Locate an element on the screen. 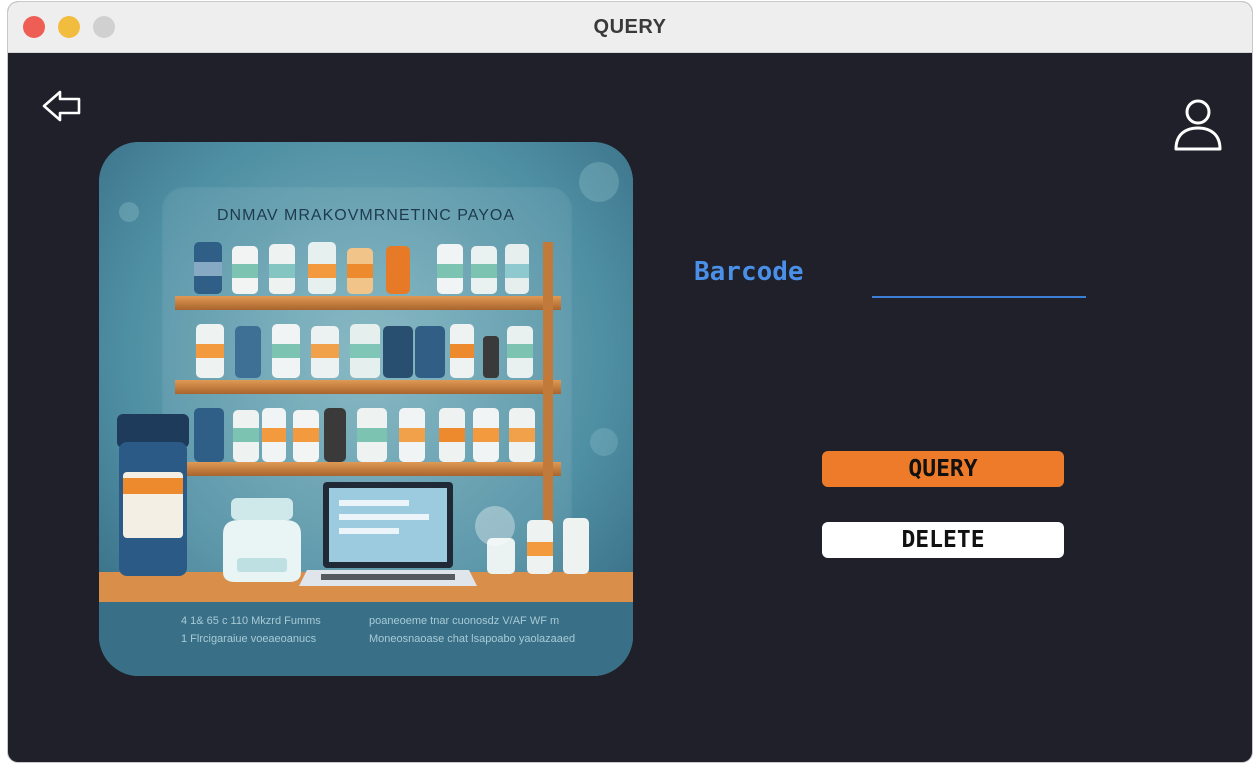 This screenshot has height=765, width=1258. barcode-input is located at coordinates (979, 282).